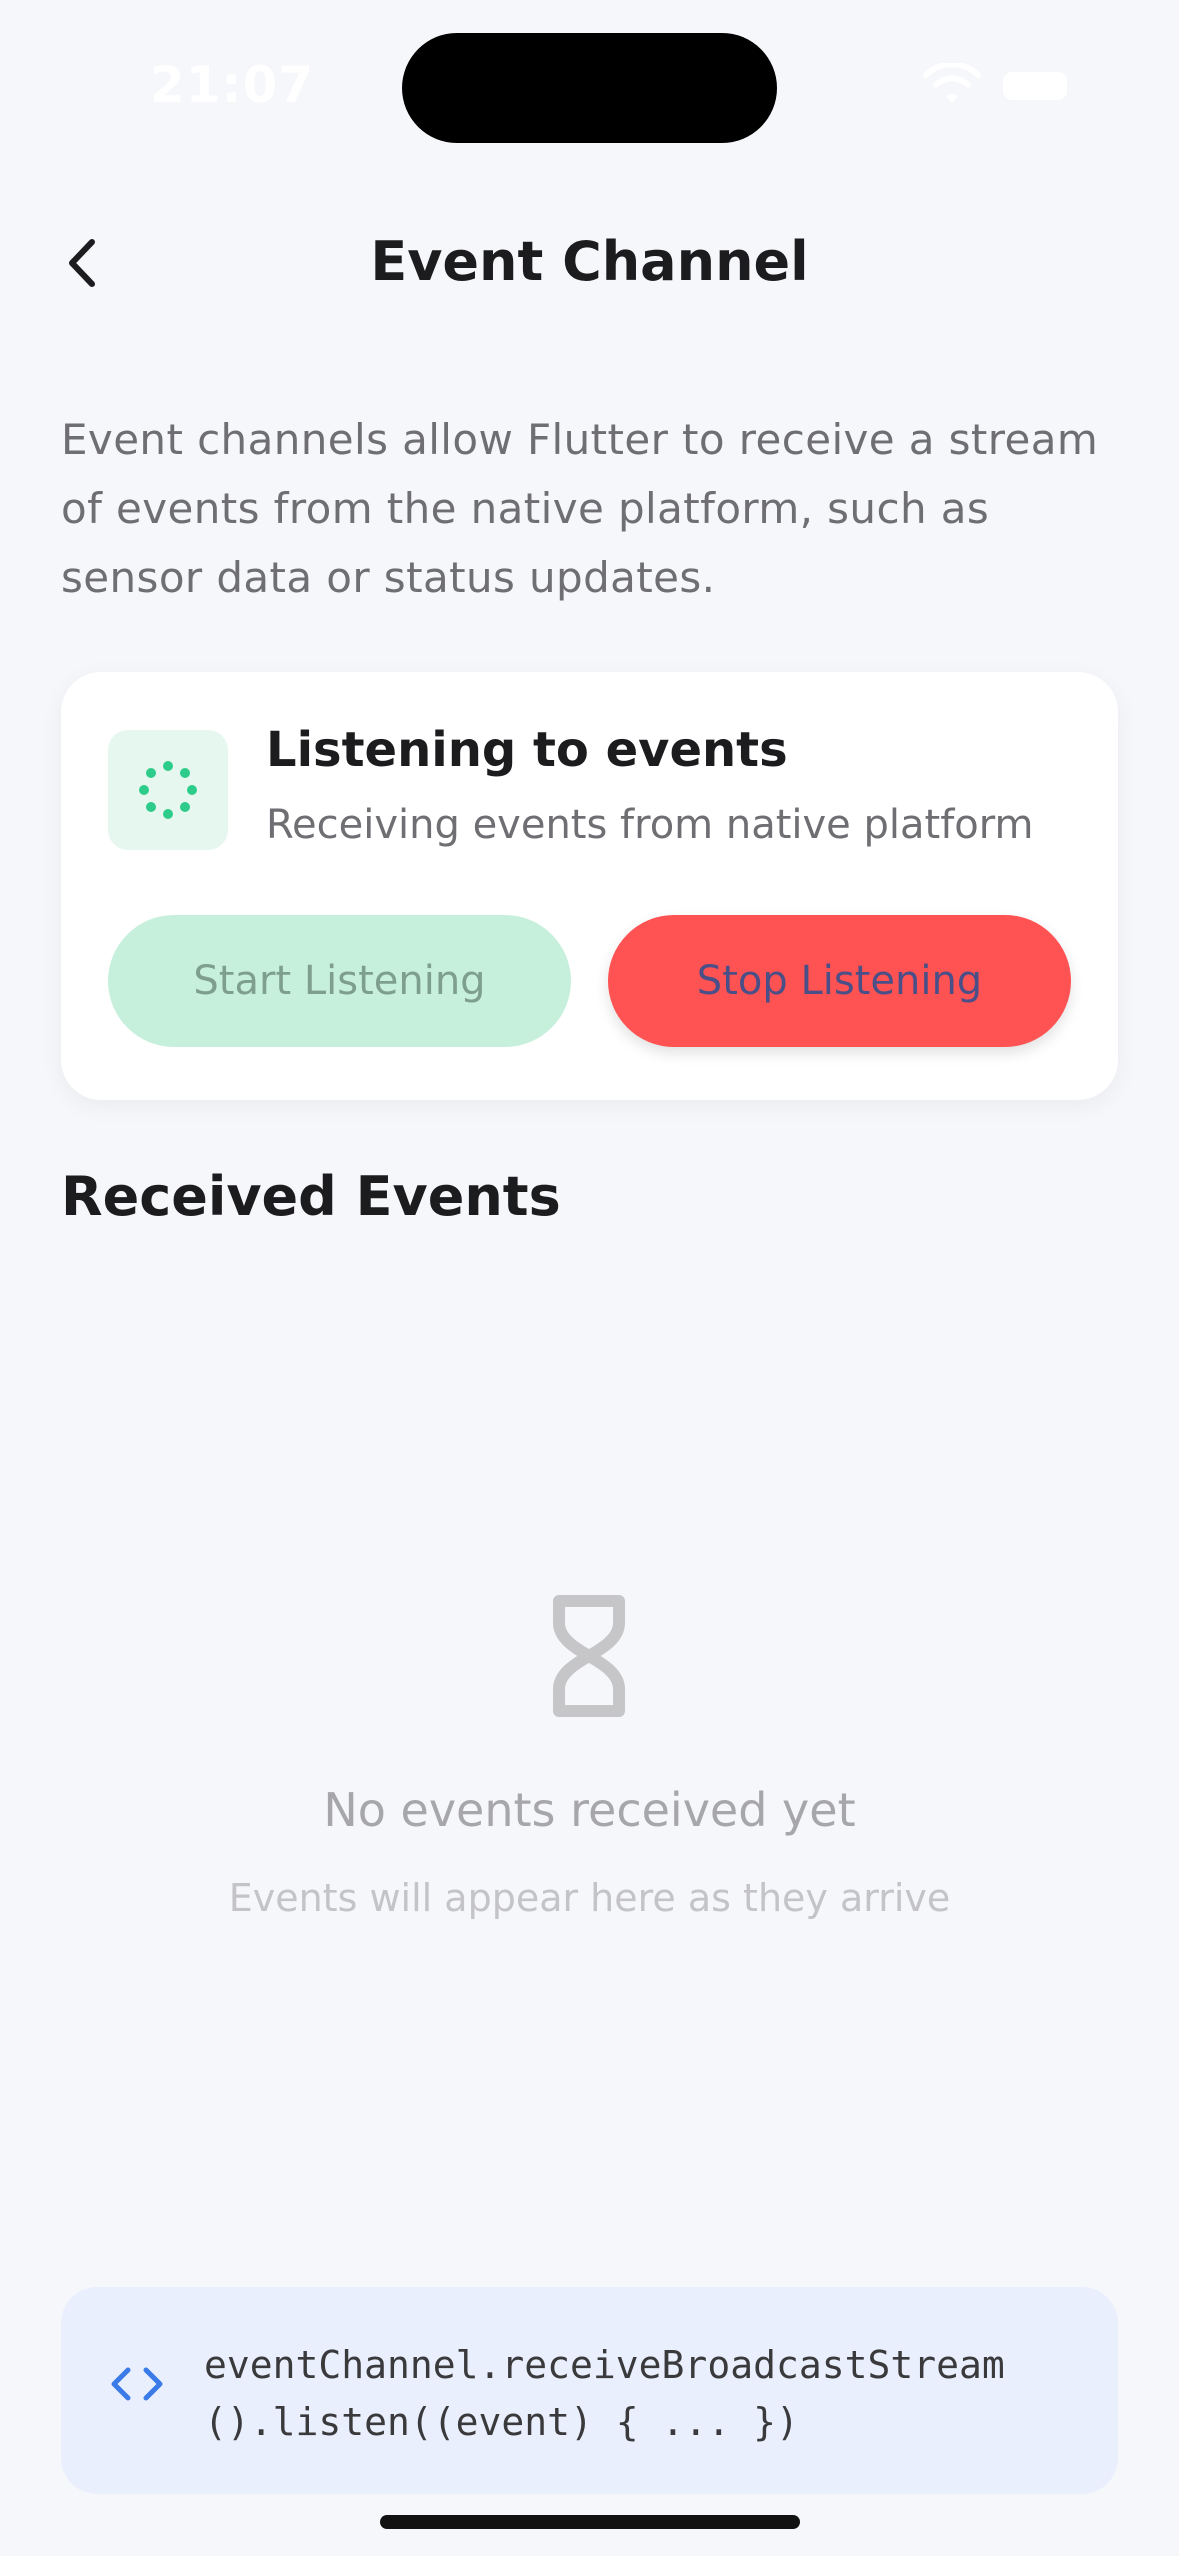 Image resolution: width=1179 pixels, height=2556 pixels. I want to click on hourglass-icon, so click(589, 1656).